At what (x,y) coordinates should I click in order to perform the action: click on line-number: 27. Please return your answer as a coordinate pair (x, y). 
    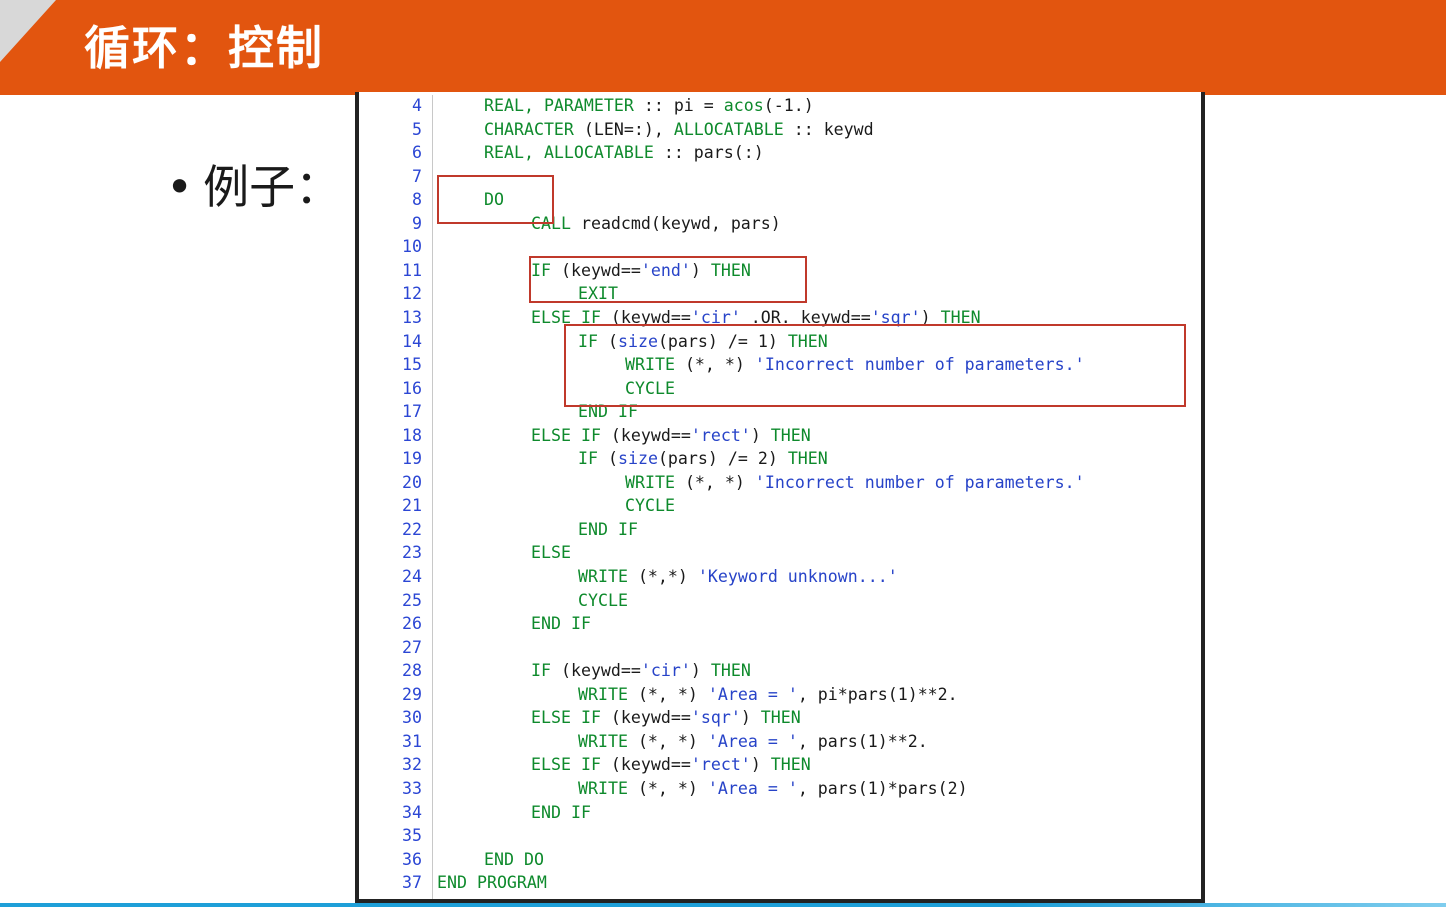
    Looking at the image, I should click on (412, 647).